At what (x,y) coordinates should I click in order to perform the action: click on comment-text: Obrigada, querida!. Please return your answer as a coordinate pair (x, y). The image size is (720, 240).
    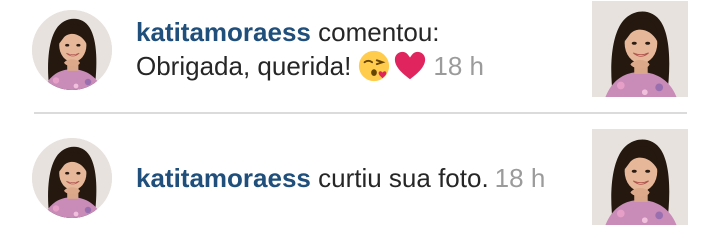
    Looking at the image, I should click on (244, 66).